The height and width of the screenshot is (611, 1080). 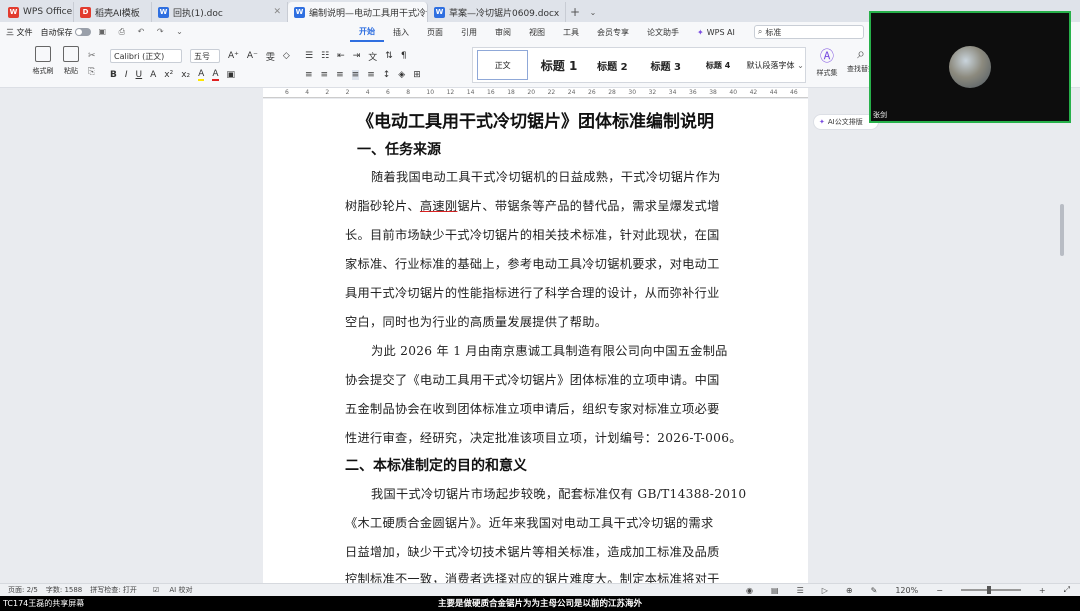 I want to click on paragraph-group: ☰ ☷ ⇤ ⇥ 文 ⇅ ¶ ≡ ≡ ≡ ≡ ≡ ↕ ◈ ⊞, so click(x=363, y=65).